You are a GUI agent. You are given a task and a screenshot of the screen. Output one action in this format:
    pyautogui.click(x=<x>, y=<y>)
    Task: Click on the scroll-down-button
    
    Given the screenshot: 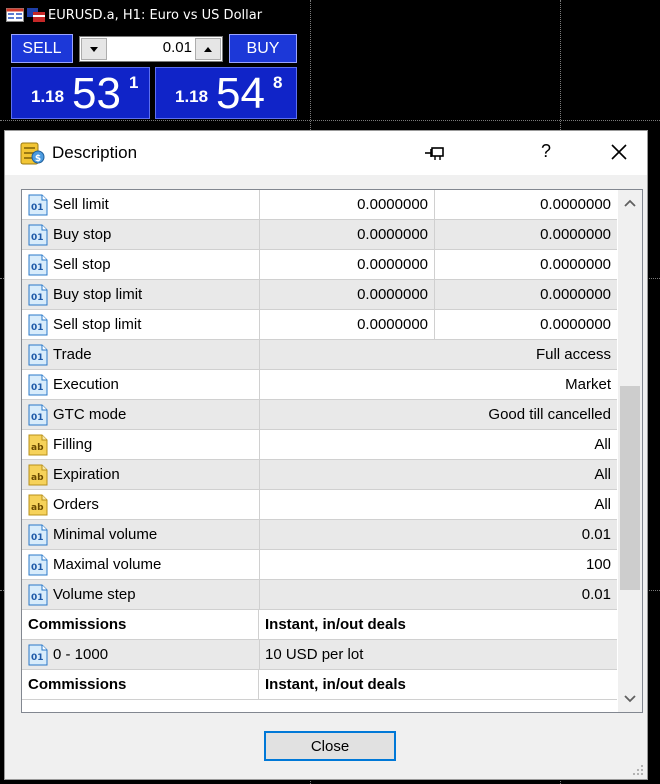 What is the action you would take?
    pyautogui.click(x=630, y=699)
    